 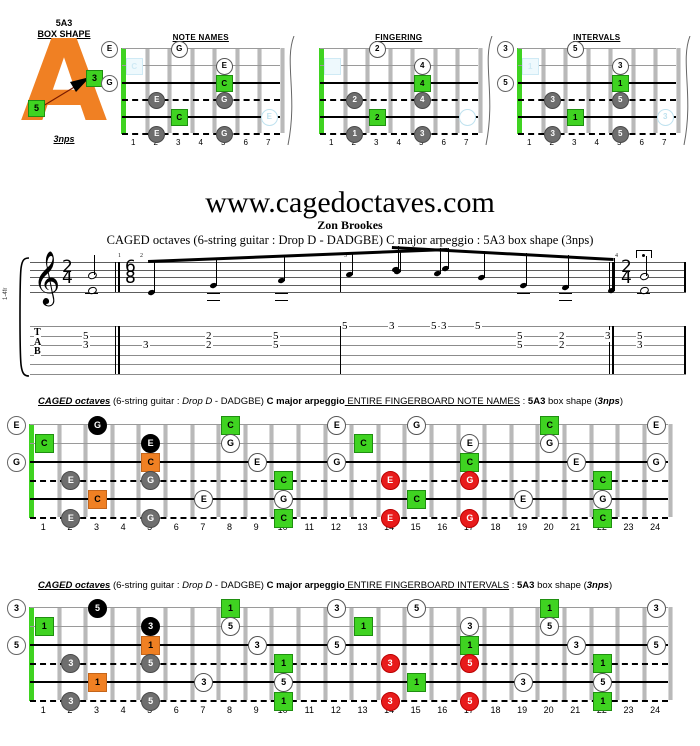 What do you see at coordinates (74, 585) in the screenshot?
I see `hdr-caged: CAGED octaves` at bounding box center [74, 585].